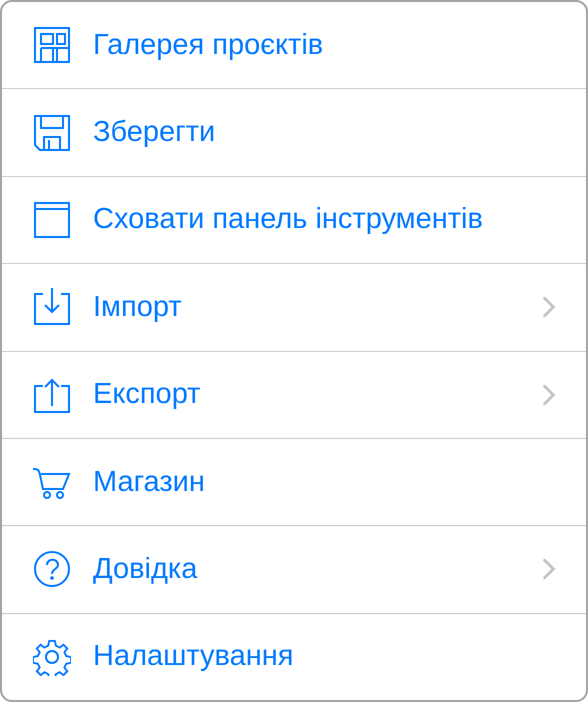 The image size is (588, 702). What do you see at coordinates (294, 133) in the screenshot?
I see `menu-item: Зберегти` at bounding box center [294, 133].